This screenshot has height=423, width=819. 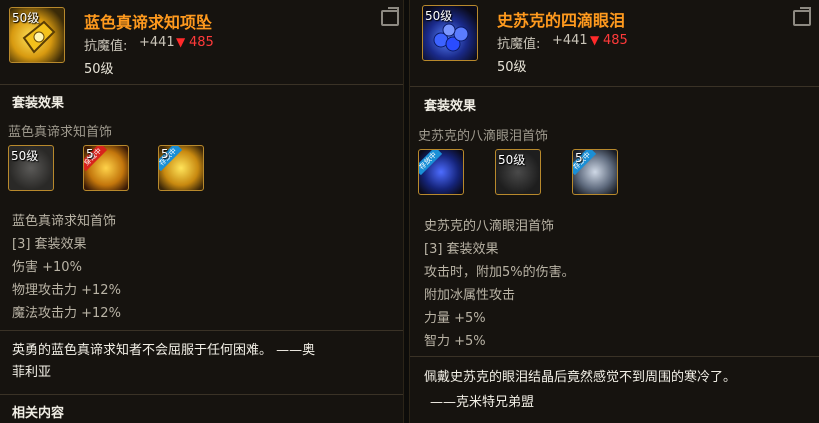 What do you see at coordinates (38, 413) in the screenshot?
I see `related-content-header: 相关内容` at bounding box center [38, 413].